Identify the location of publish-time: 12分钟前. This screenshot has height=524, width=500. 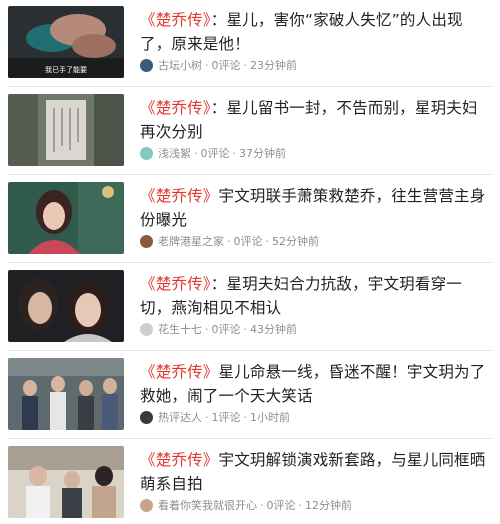
(328, 505).